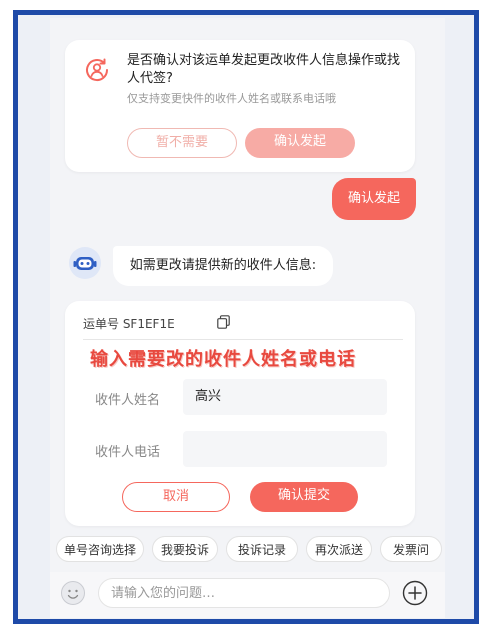  Describe the element at coordinates (264, 69) in the screenshot. I see `confirm-title: 是否确认对该运单发起更改收件人信息操作或找人代签?` at that location.